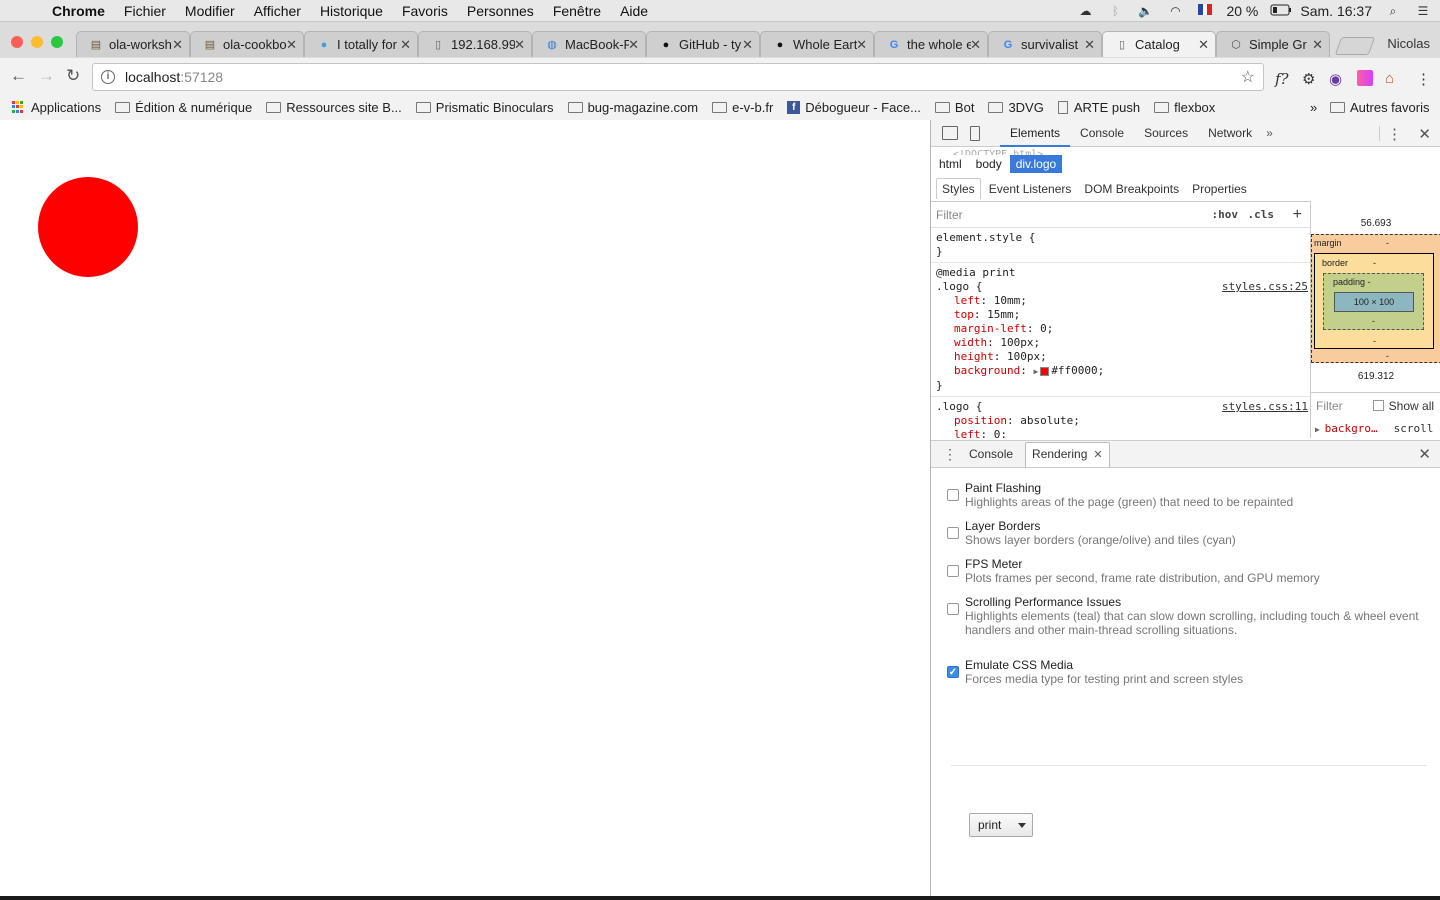 This screenshot has height=900, width=1440. What do you see at coordinates (73, 76) in the screenshot?
I see `reload-icon: ↻` at bounding box center [73, 76].